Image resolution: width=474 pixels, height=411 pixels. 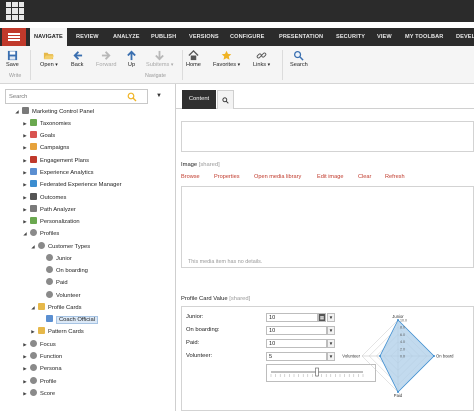 What do you see at coordinates (41, 306) in the screenshot?
I see `folder-icon` at bounding box center [41, 306].